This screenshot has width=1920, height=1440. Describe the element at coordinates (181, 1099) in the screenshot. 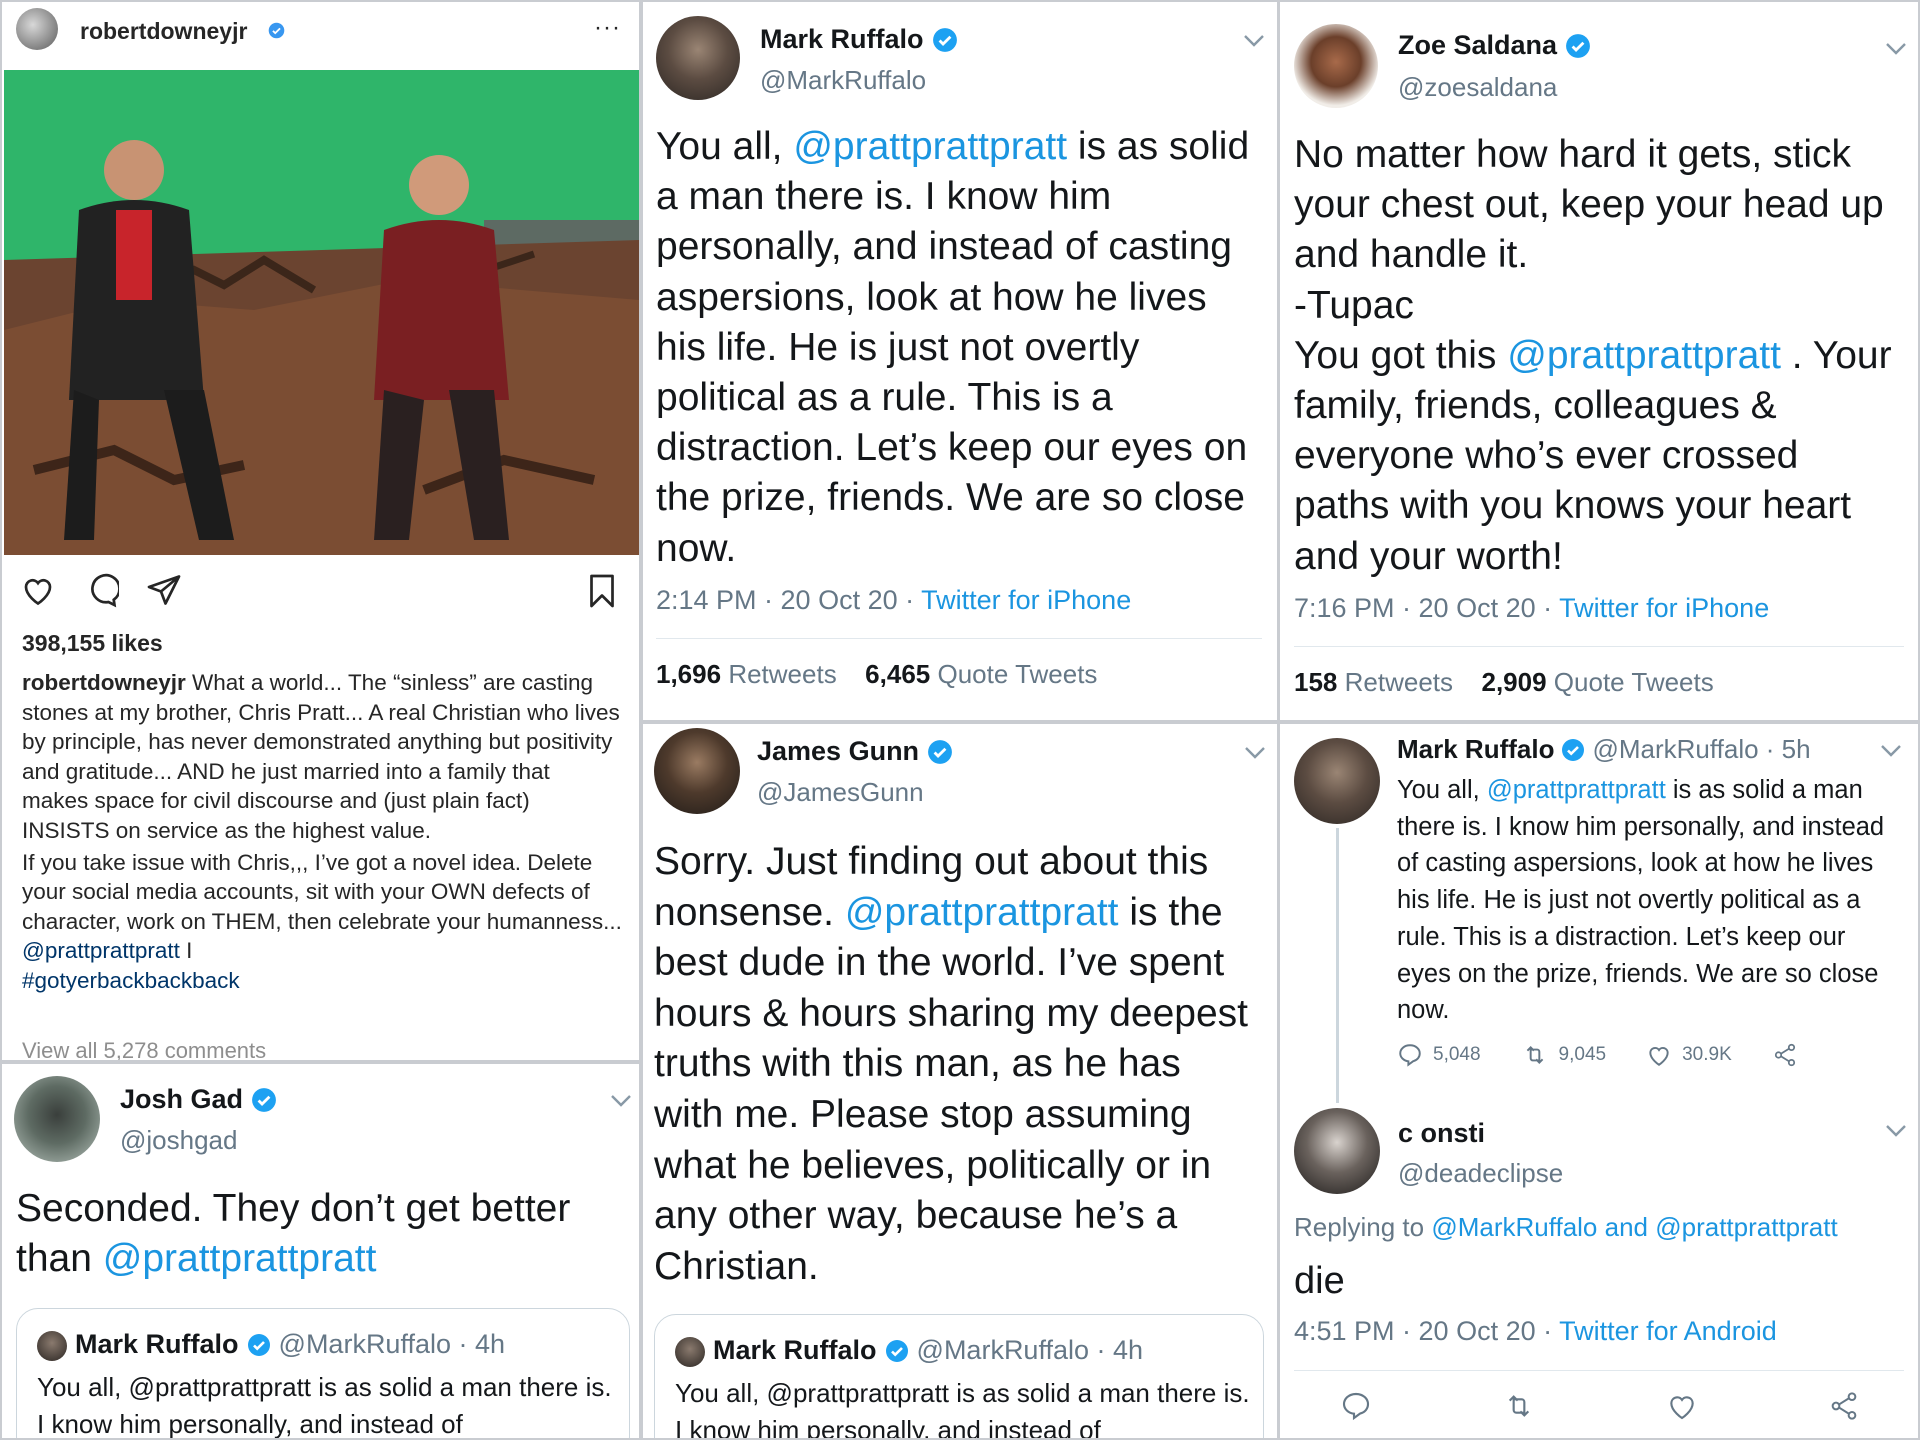

I see `gad-name: Josh Gad` at that location.